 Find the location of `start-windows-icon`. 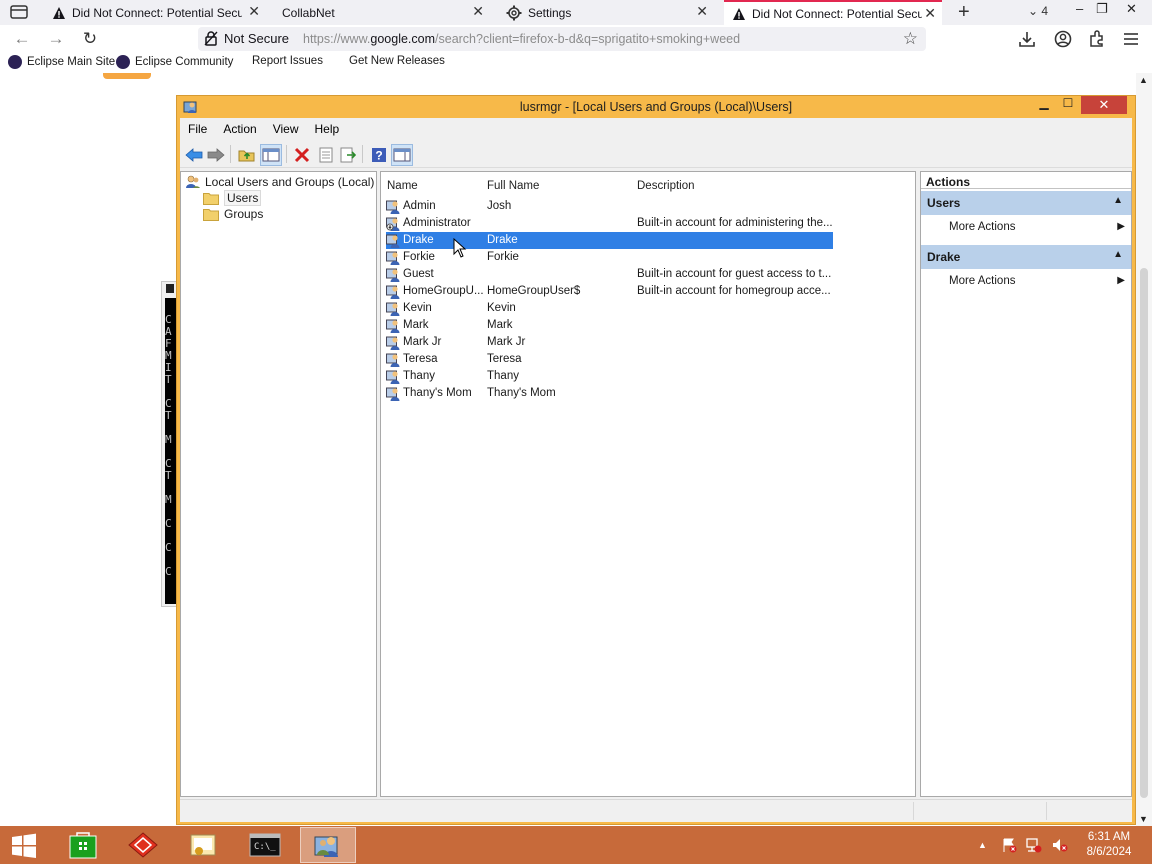

start-windows-icon is located at coordinates (24, 846).